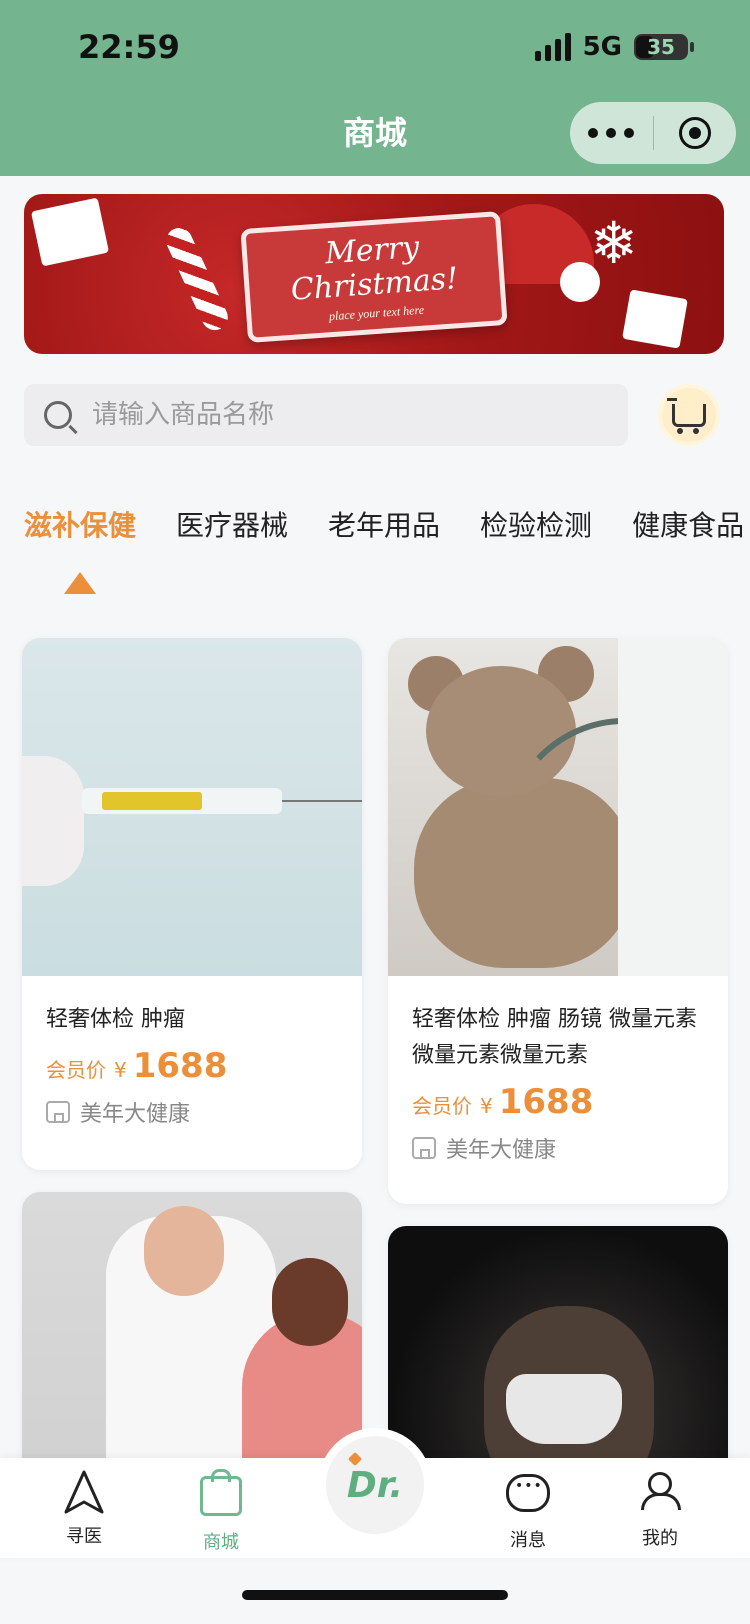 The width and height of the screenshot is (750, 1624). What do you see at coordinates (221, 1494) in the screenshot?
I see `shopping-bag-icon` at bounding box center [221, 1494].